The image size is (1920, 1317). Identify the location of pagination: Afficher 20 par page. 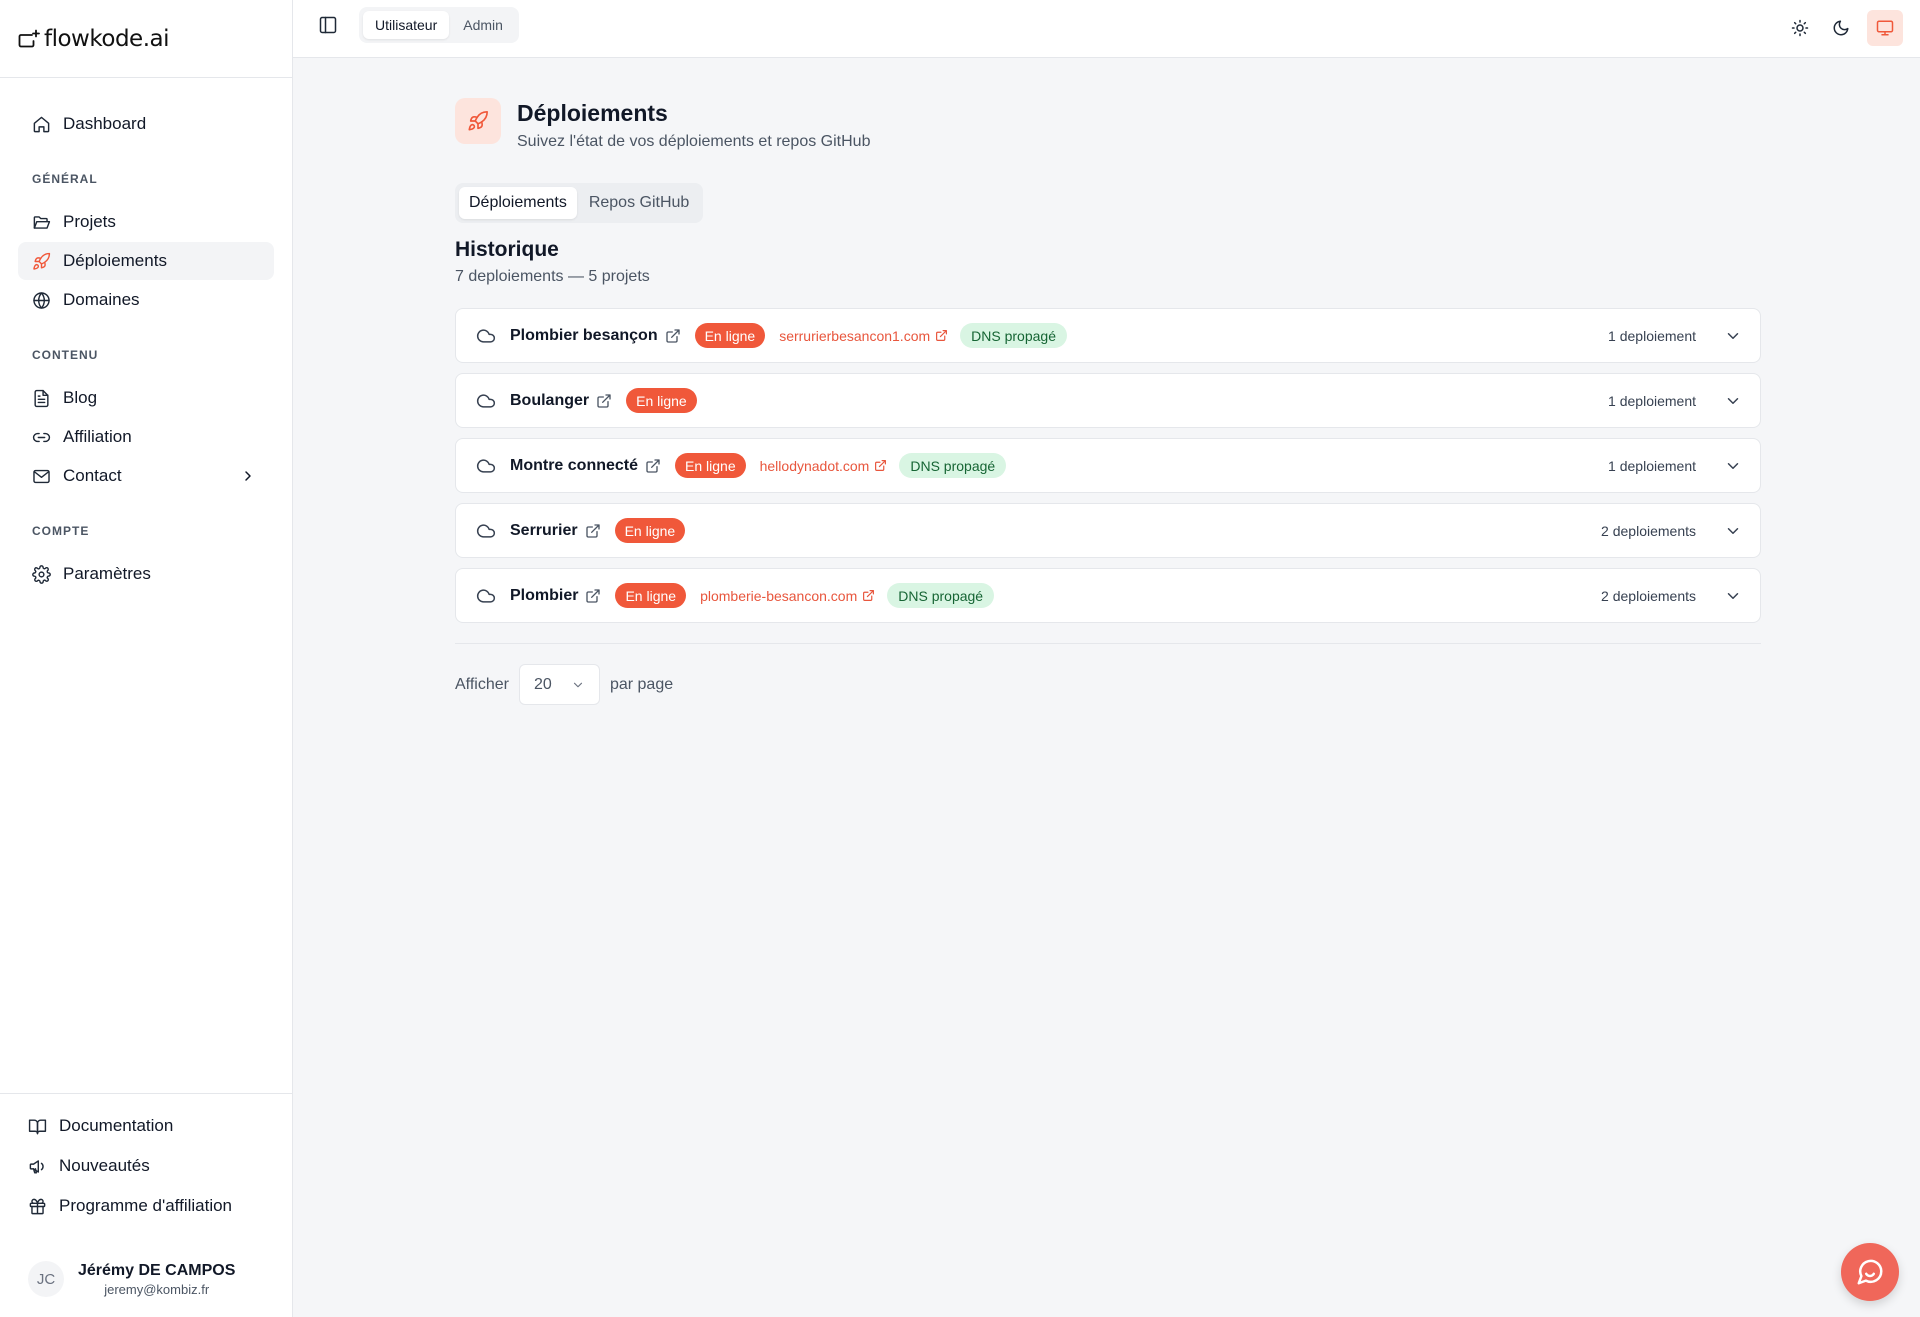
(564, 684).